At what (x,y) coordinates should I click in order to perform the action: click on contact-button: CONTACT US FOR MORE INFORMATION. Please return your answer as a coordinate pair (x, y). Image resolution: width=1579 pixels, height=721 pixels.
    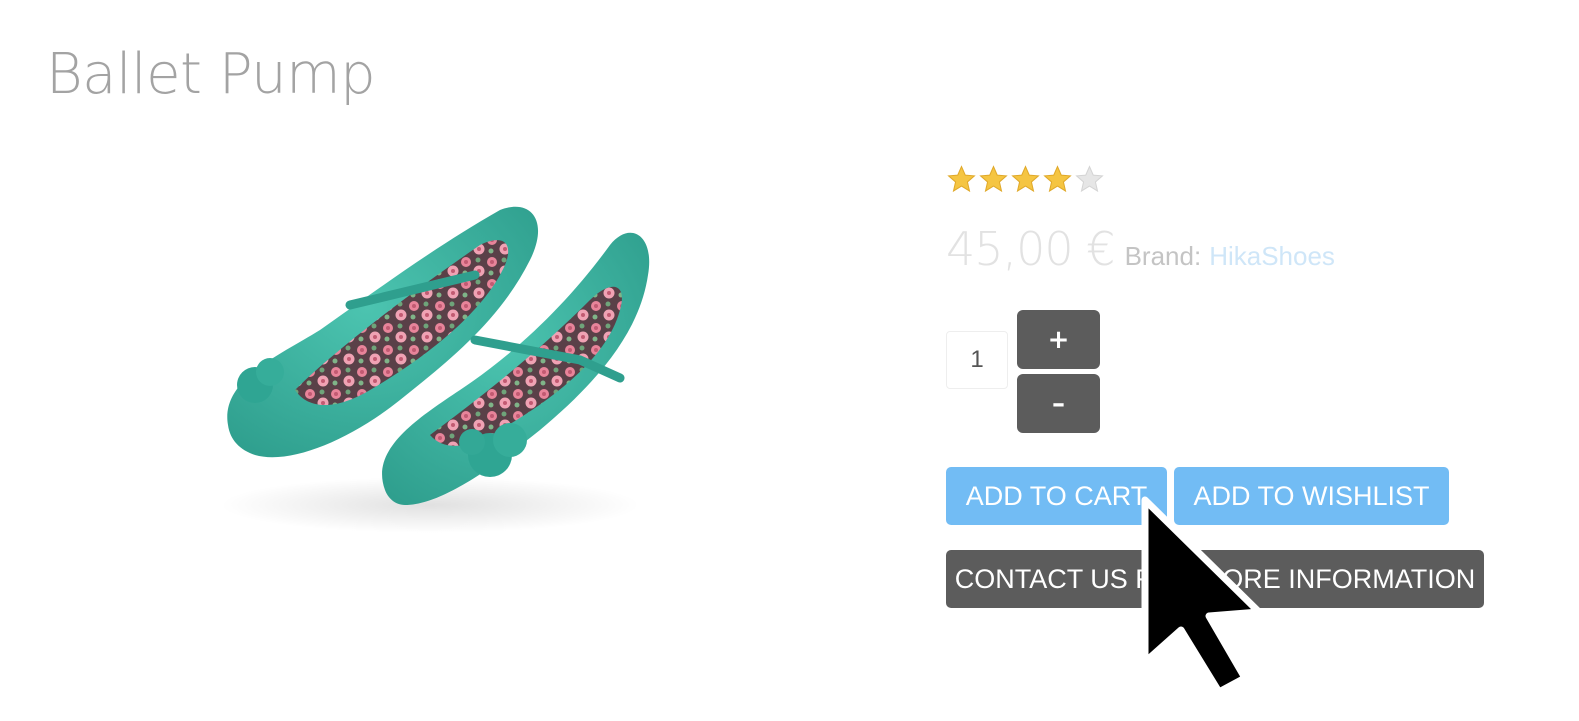
    Looking at the image, I should click on (1215, 579).